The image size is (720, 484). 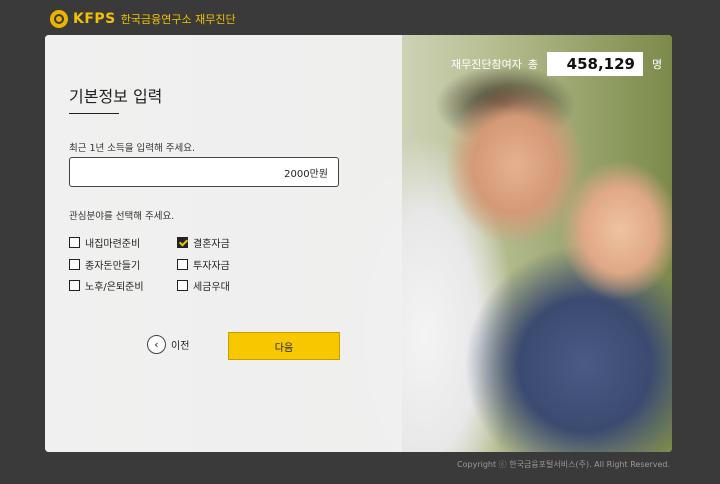 I want to click on checkbox-investment-fund: 투자자금, so click(x=203, y=264).